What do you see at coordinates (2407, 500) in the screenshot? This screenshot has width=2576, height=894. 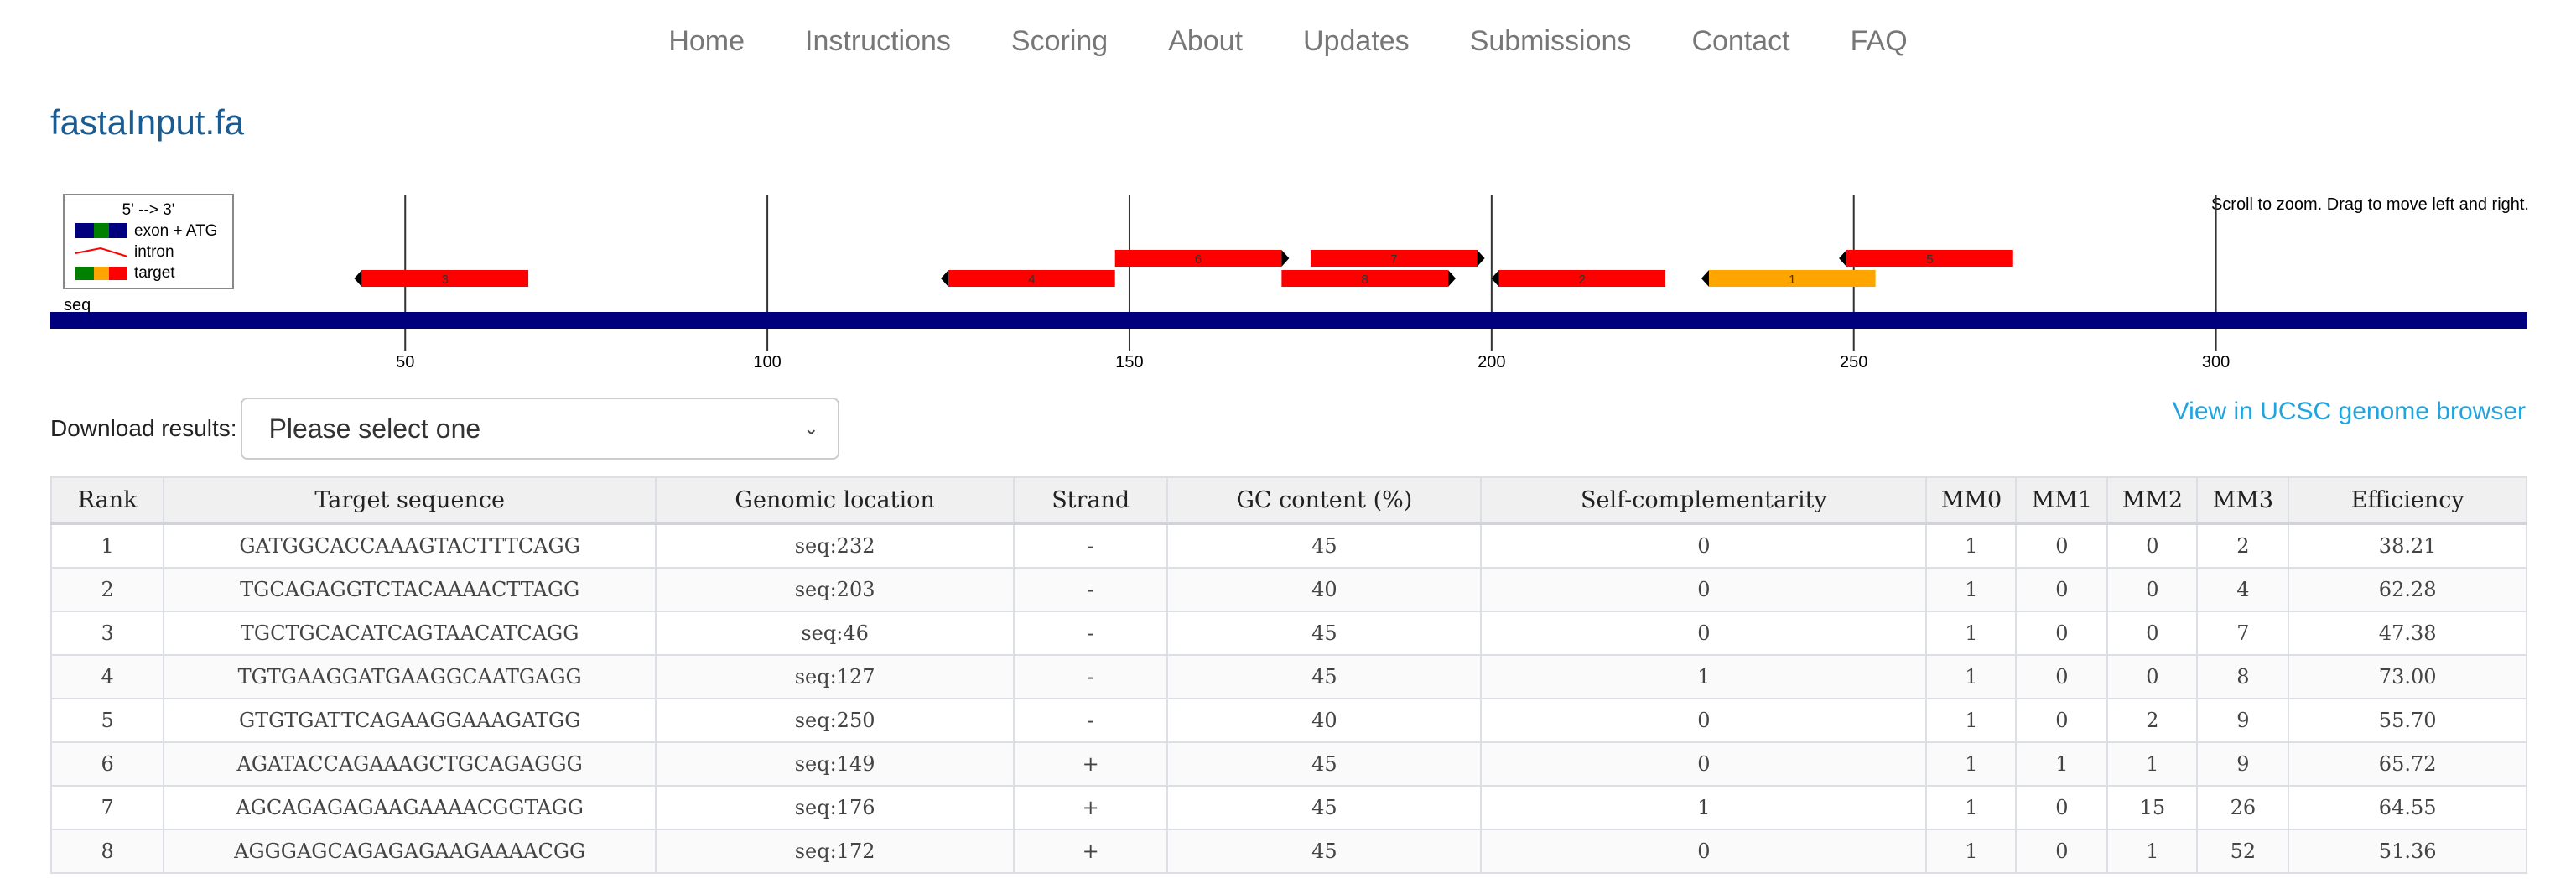 I see `column-header-efficiency: Efficiency` at bounding box center [2407, 500].